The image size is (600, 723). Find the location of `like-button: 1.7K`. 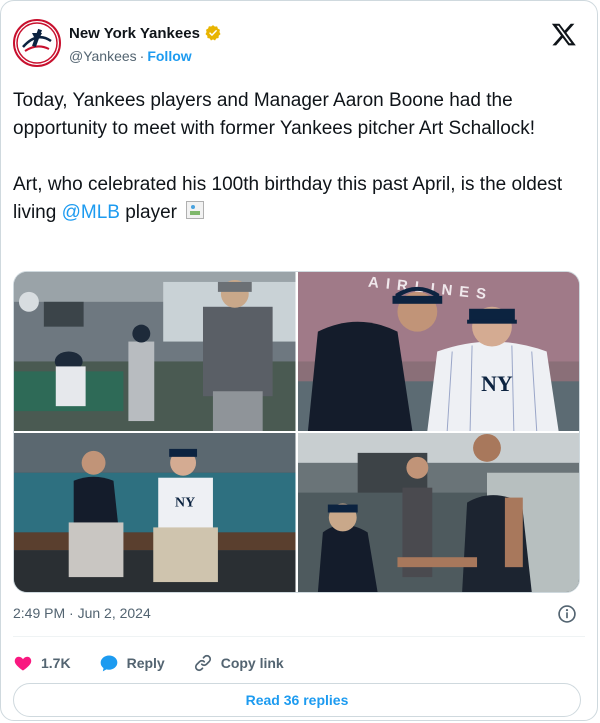

like-button: 1.7K is located at coordinates (42, 663).